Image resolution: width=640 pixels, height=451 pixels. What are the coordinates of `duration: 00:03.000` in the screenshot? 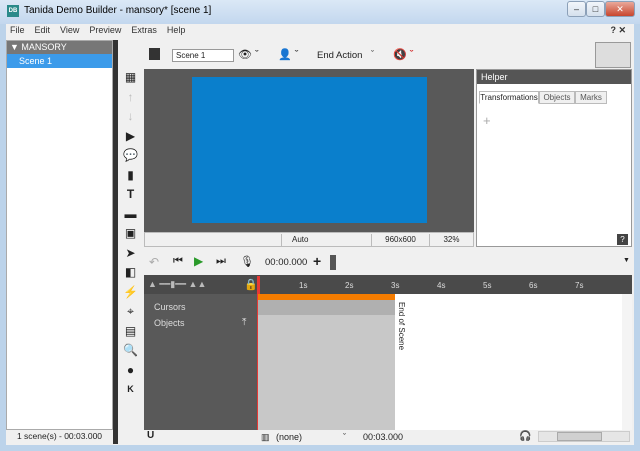 It's located at (383, 437).